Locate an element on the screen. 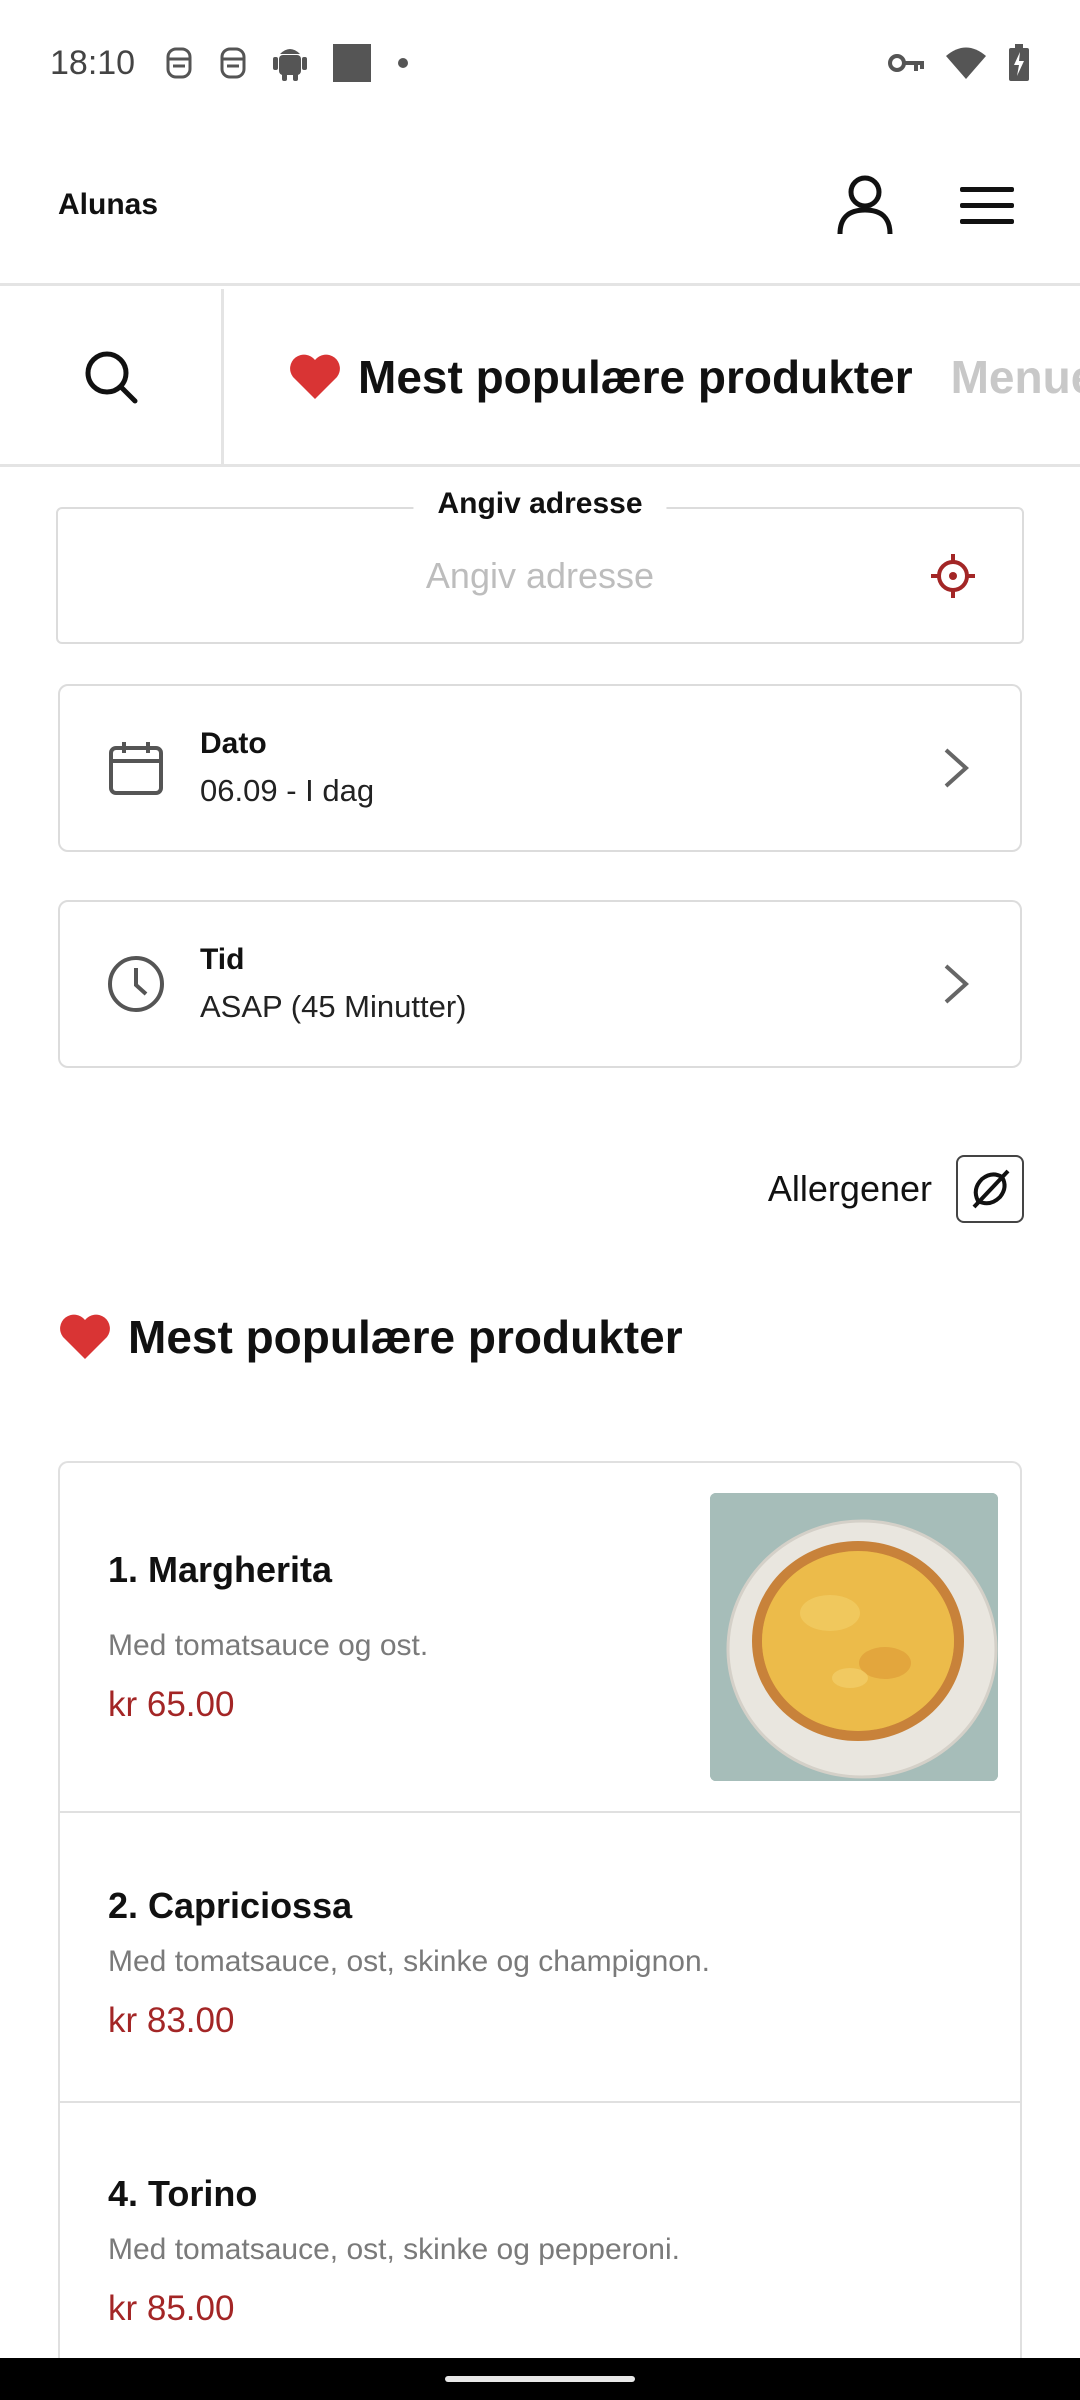 The width and height of the screenshot is (1080, 2400). square-icon is located at coordinates (352, 63).